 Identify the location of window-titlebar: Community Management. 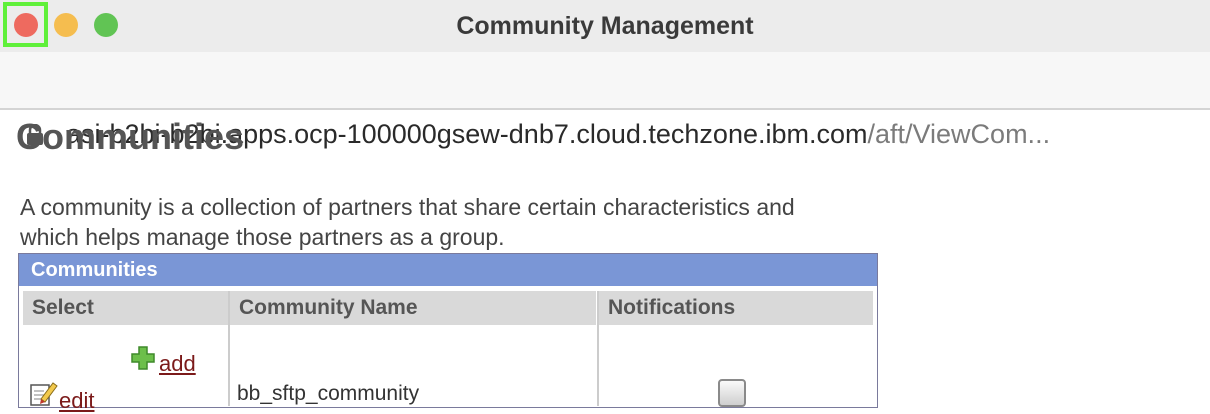
(605, 26).